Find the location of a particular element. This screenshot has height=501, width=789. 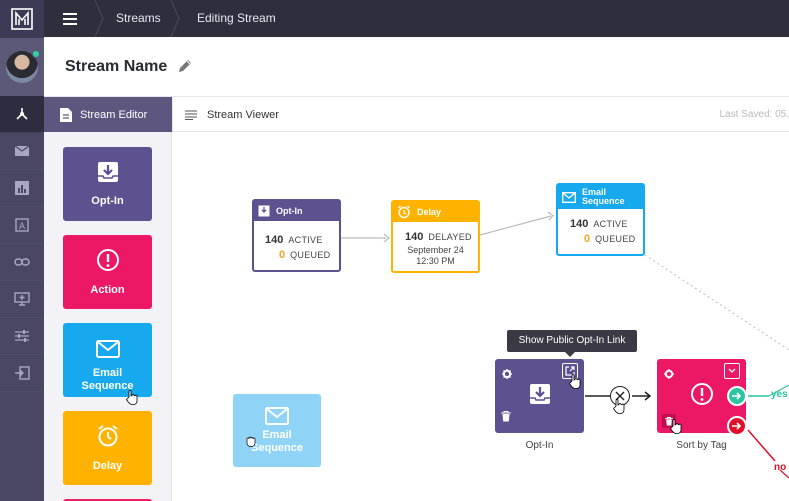

dragging-email-sequence-tile: Email Sequence is located at coordinates (277, 430).